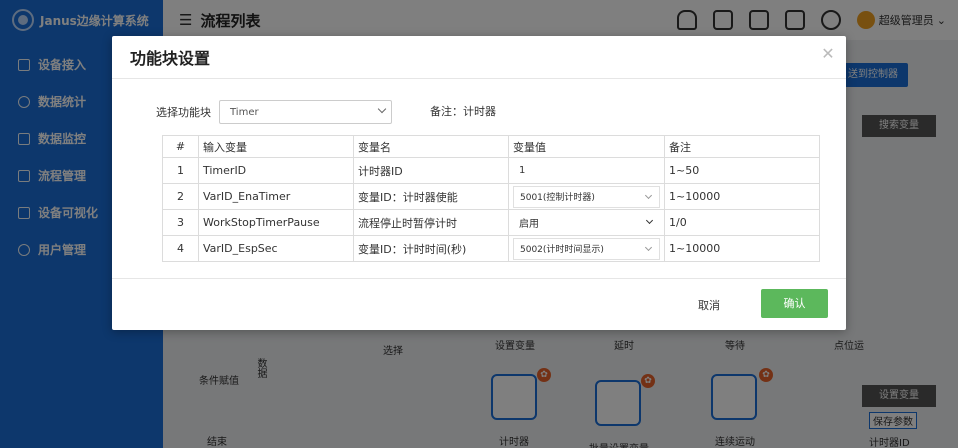 This screenshot has height=448, width=958. I want to click on var-value-select: 5002(计时时间显示), so click(586, 248).